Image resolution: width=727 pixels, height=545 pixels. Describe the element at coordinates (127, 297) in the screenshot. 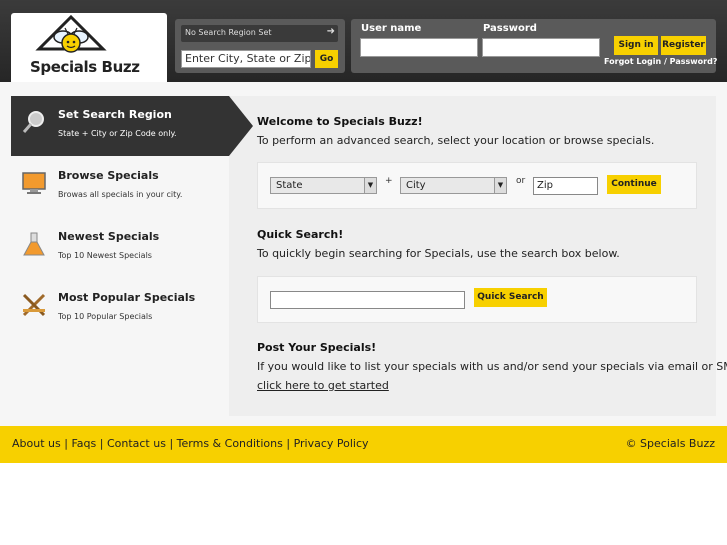

I see `sidebar-item-title: Most Popular Specials` at that location.